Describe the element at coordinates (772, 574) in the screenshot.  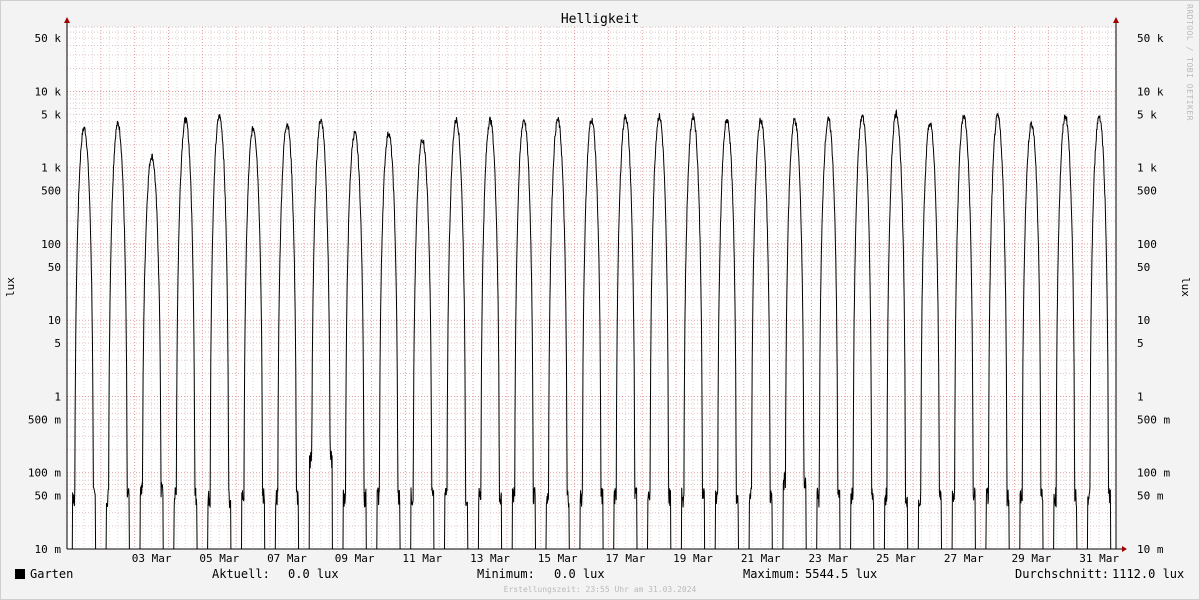
I see `legend-max-label: Maximum:` at that location.